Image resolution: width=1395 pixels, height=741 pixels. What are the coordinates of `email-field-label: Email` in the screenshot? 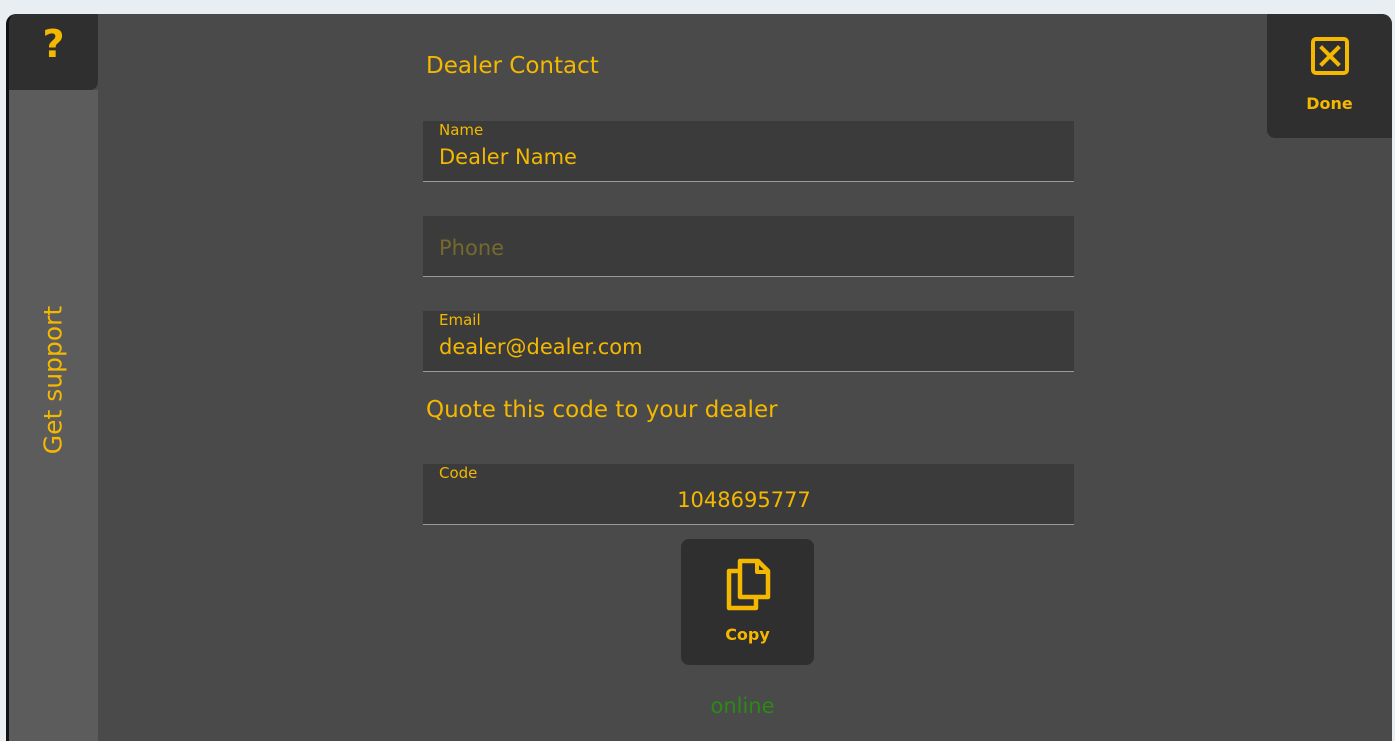 It's located at (460, 320).